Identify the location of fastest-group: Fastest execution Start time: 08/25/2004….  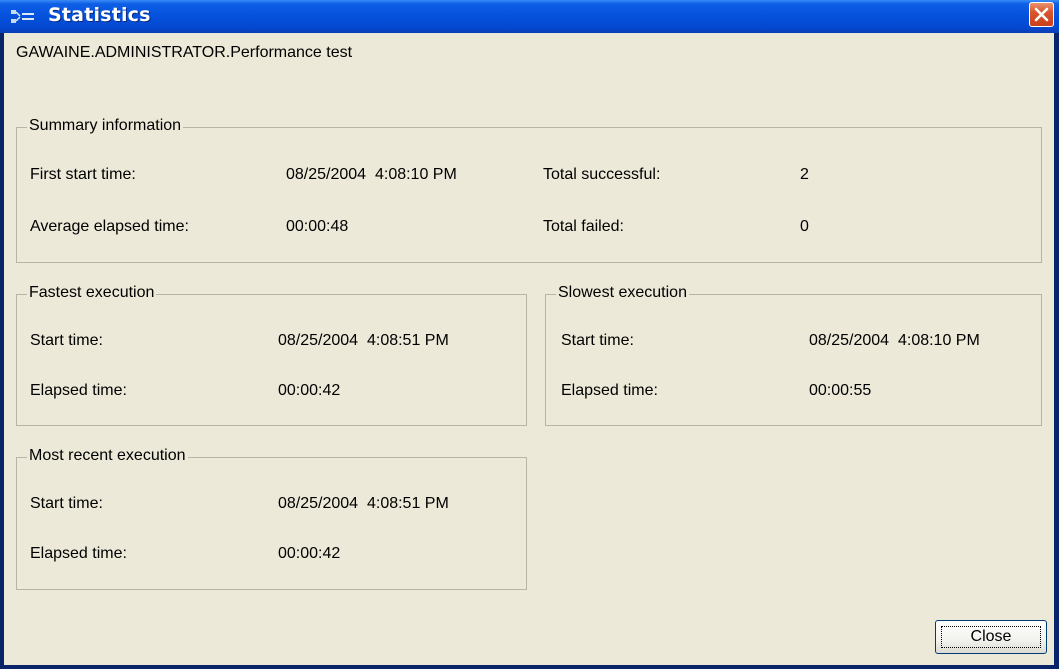
(271, 355).